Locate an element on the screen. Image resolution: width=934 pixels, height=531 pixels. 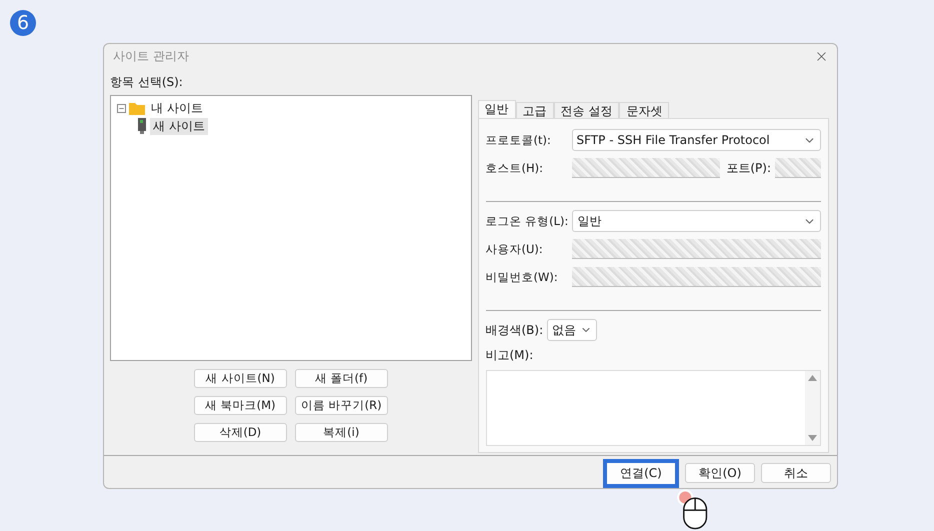
site-list-label: 항목 선택(S): is located at coordinates (147, 82).